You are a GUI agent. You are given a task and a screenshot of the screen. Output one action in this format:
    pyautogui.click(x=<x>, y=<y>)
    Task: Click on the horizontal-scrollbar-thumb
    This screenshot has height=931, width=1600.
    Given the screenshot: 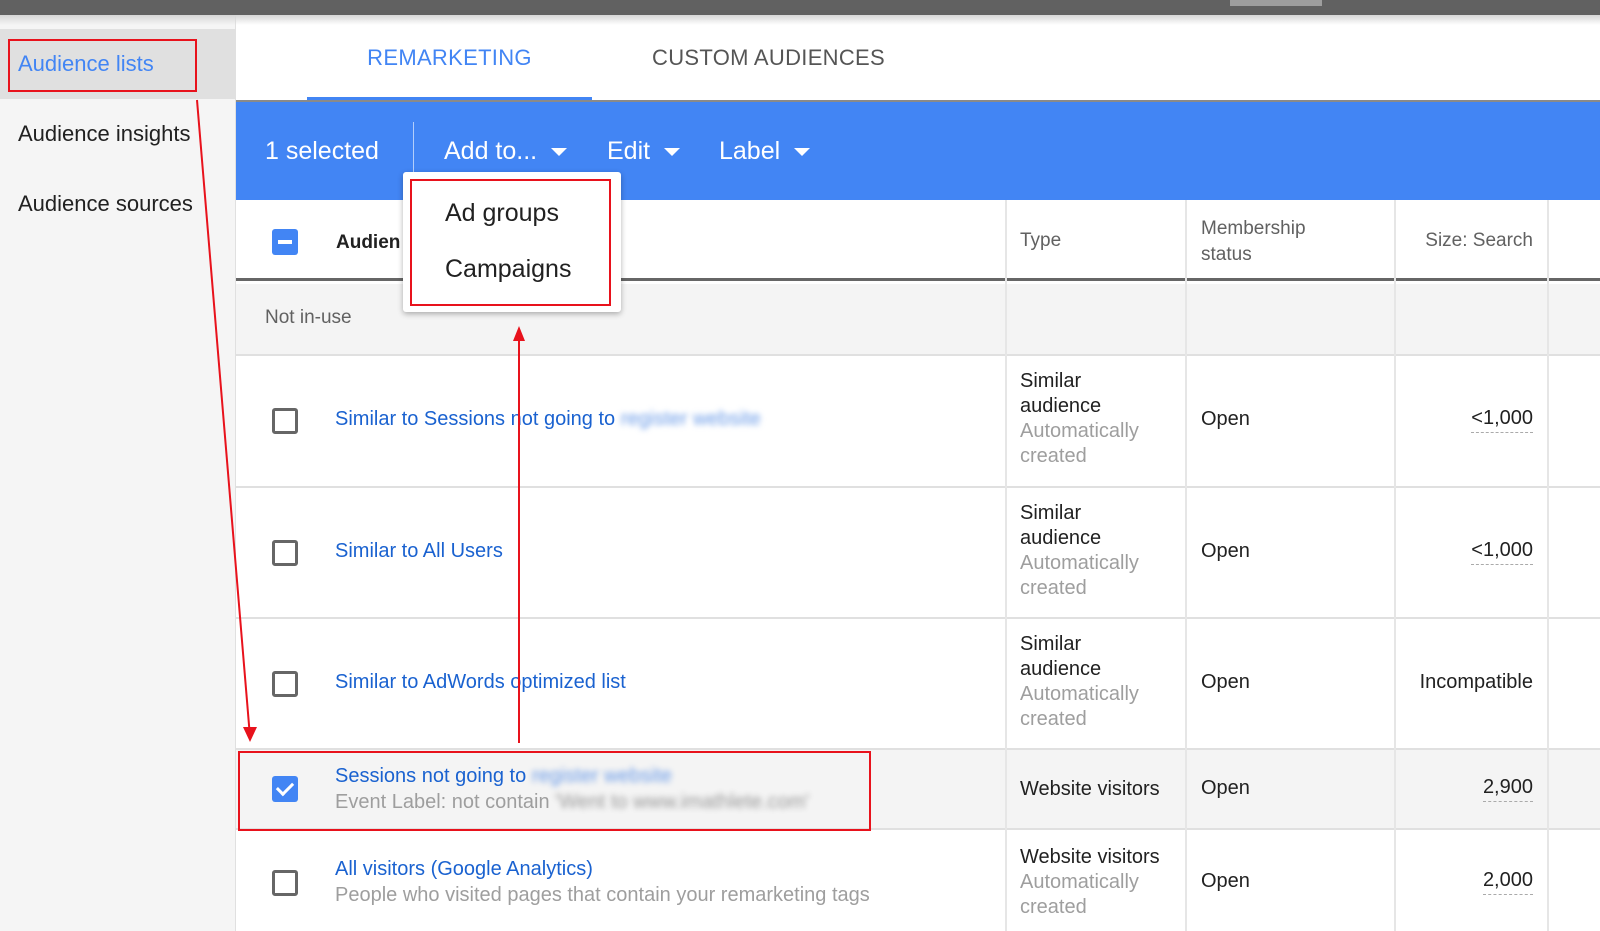 What is the action you would take?
    pyautogui.click(x=1276, y=3)
    